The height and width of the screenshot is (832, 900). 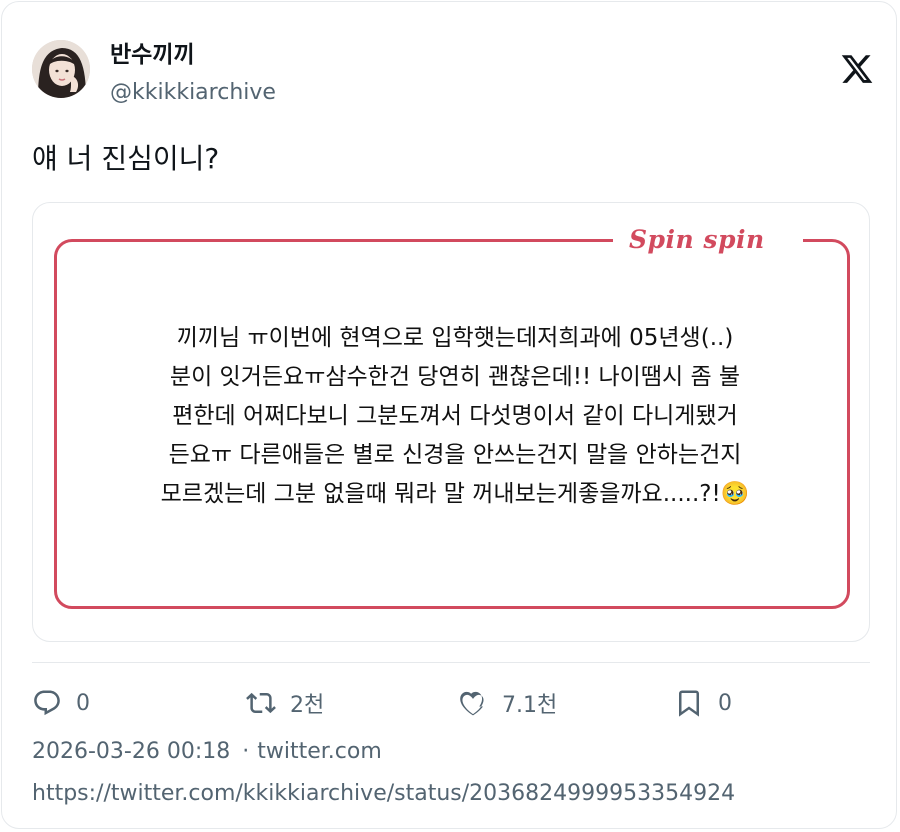 I want to click on reply-icon, so click(x=47, y=703).